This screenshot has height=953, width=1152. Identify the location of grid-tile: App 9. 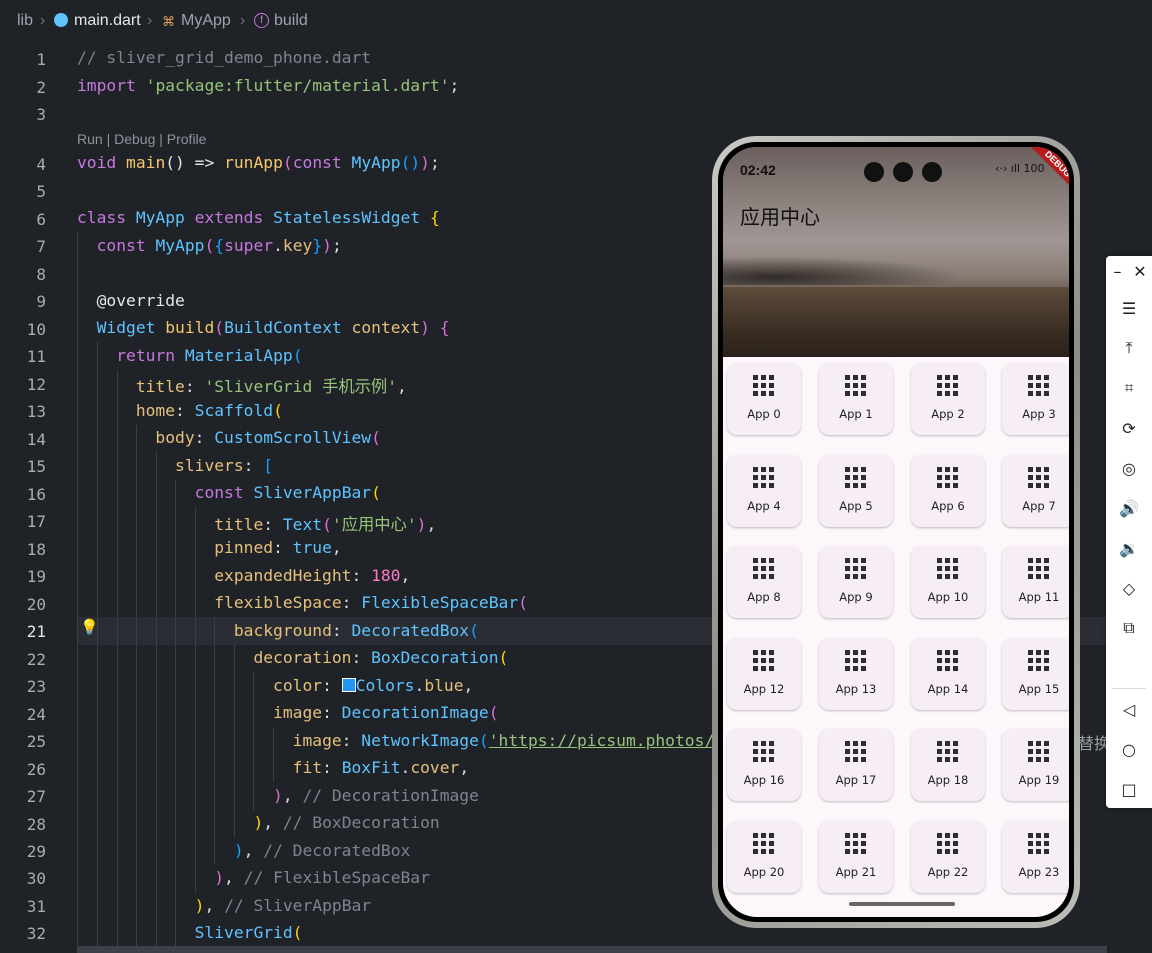
(856, 582).